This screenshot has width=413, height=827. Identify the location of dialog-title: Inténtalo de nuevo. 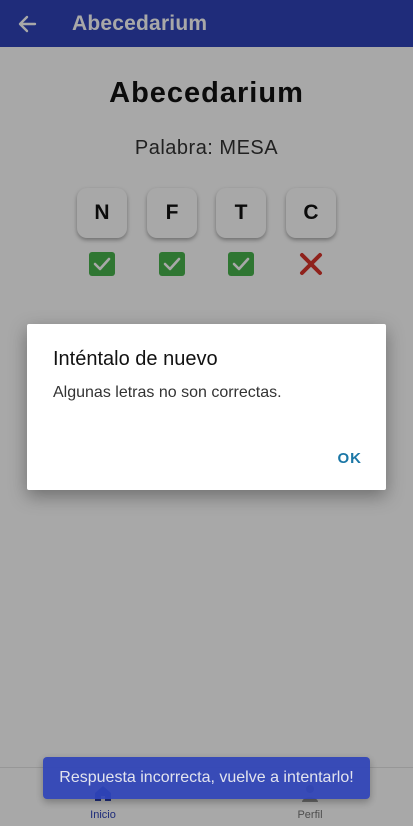
(135, 359).